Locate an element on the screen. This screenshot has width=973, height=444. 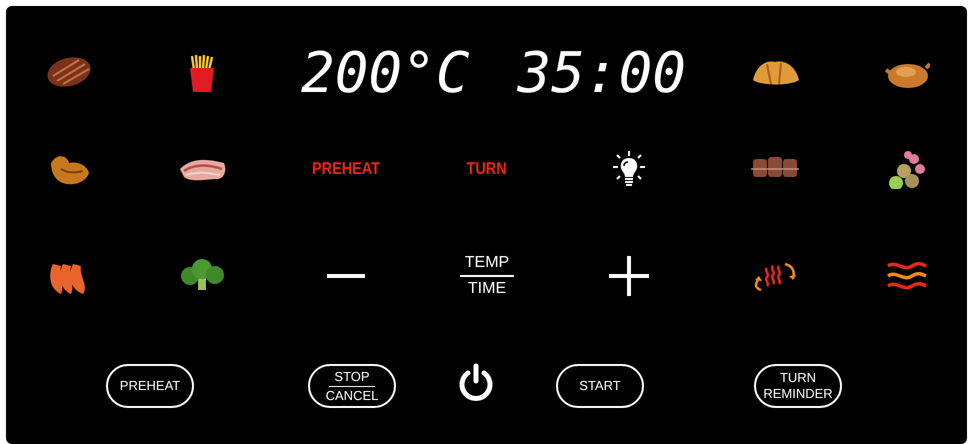
temperature-readout: 200°C is located at coordinates (385, 74).